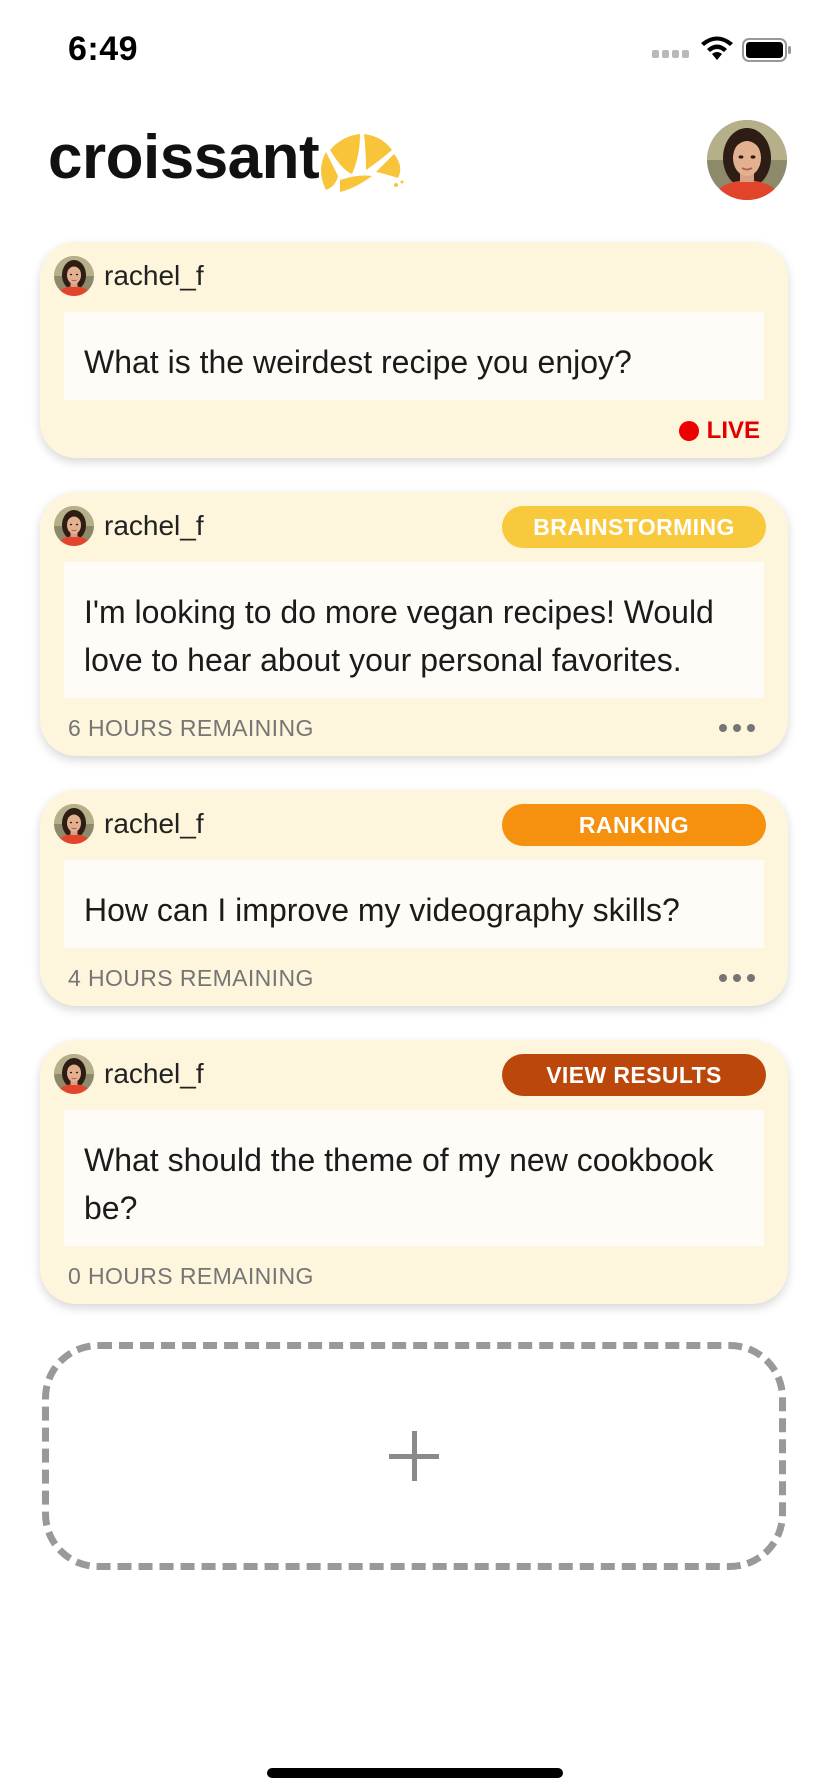 The width and height of the screenshot is (828, 1792). What do you see at coordinates (414, 356) in the screenshot?
I see `question-text: What is the weirdest recipe you enjoy?` at bounding box center [414, 356].